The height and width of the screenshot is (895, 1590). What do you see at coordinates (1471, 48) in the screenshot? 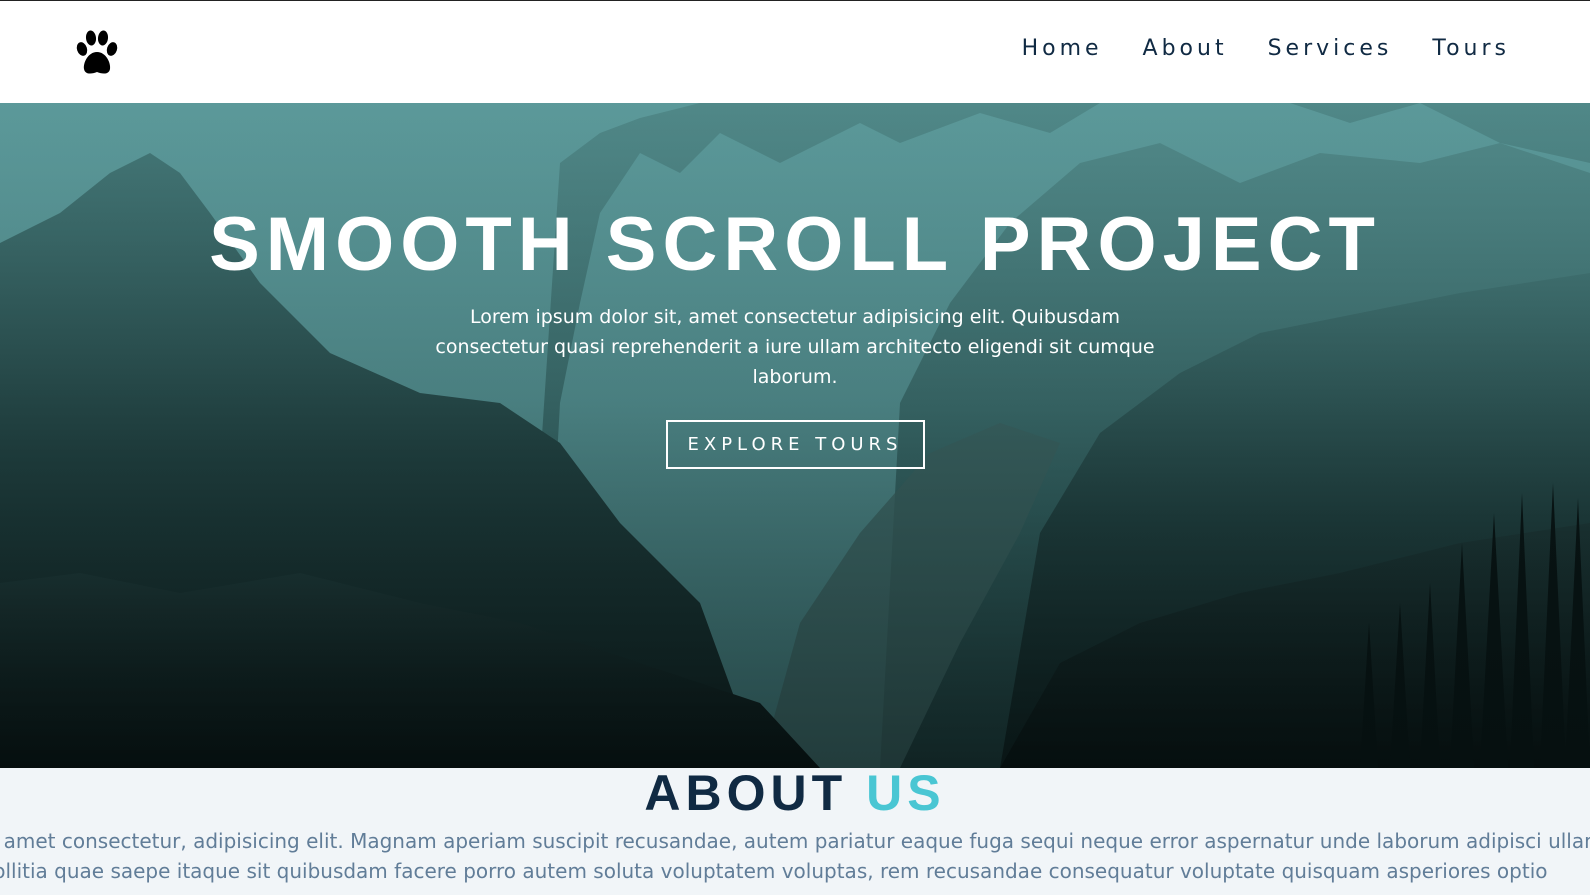
I see `nav-link-tours: Tours` at bounding box center [1471, 48].